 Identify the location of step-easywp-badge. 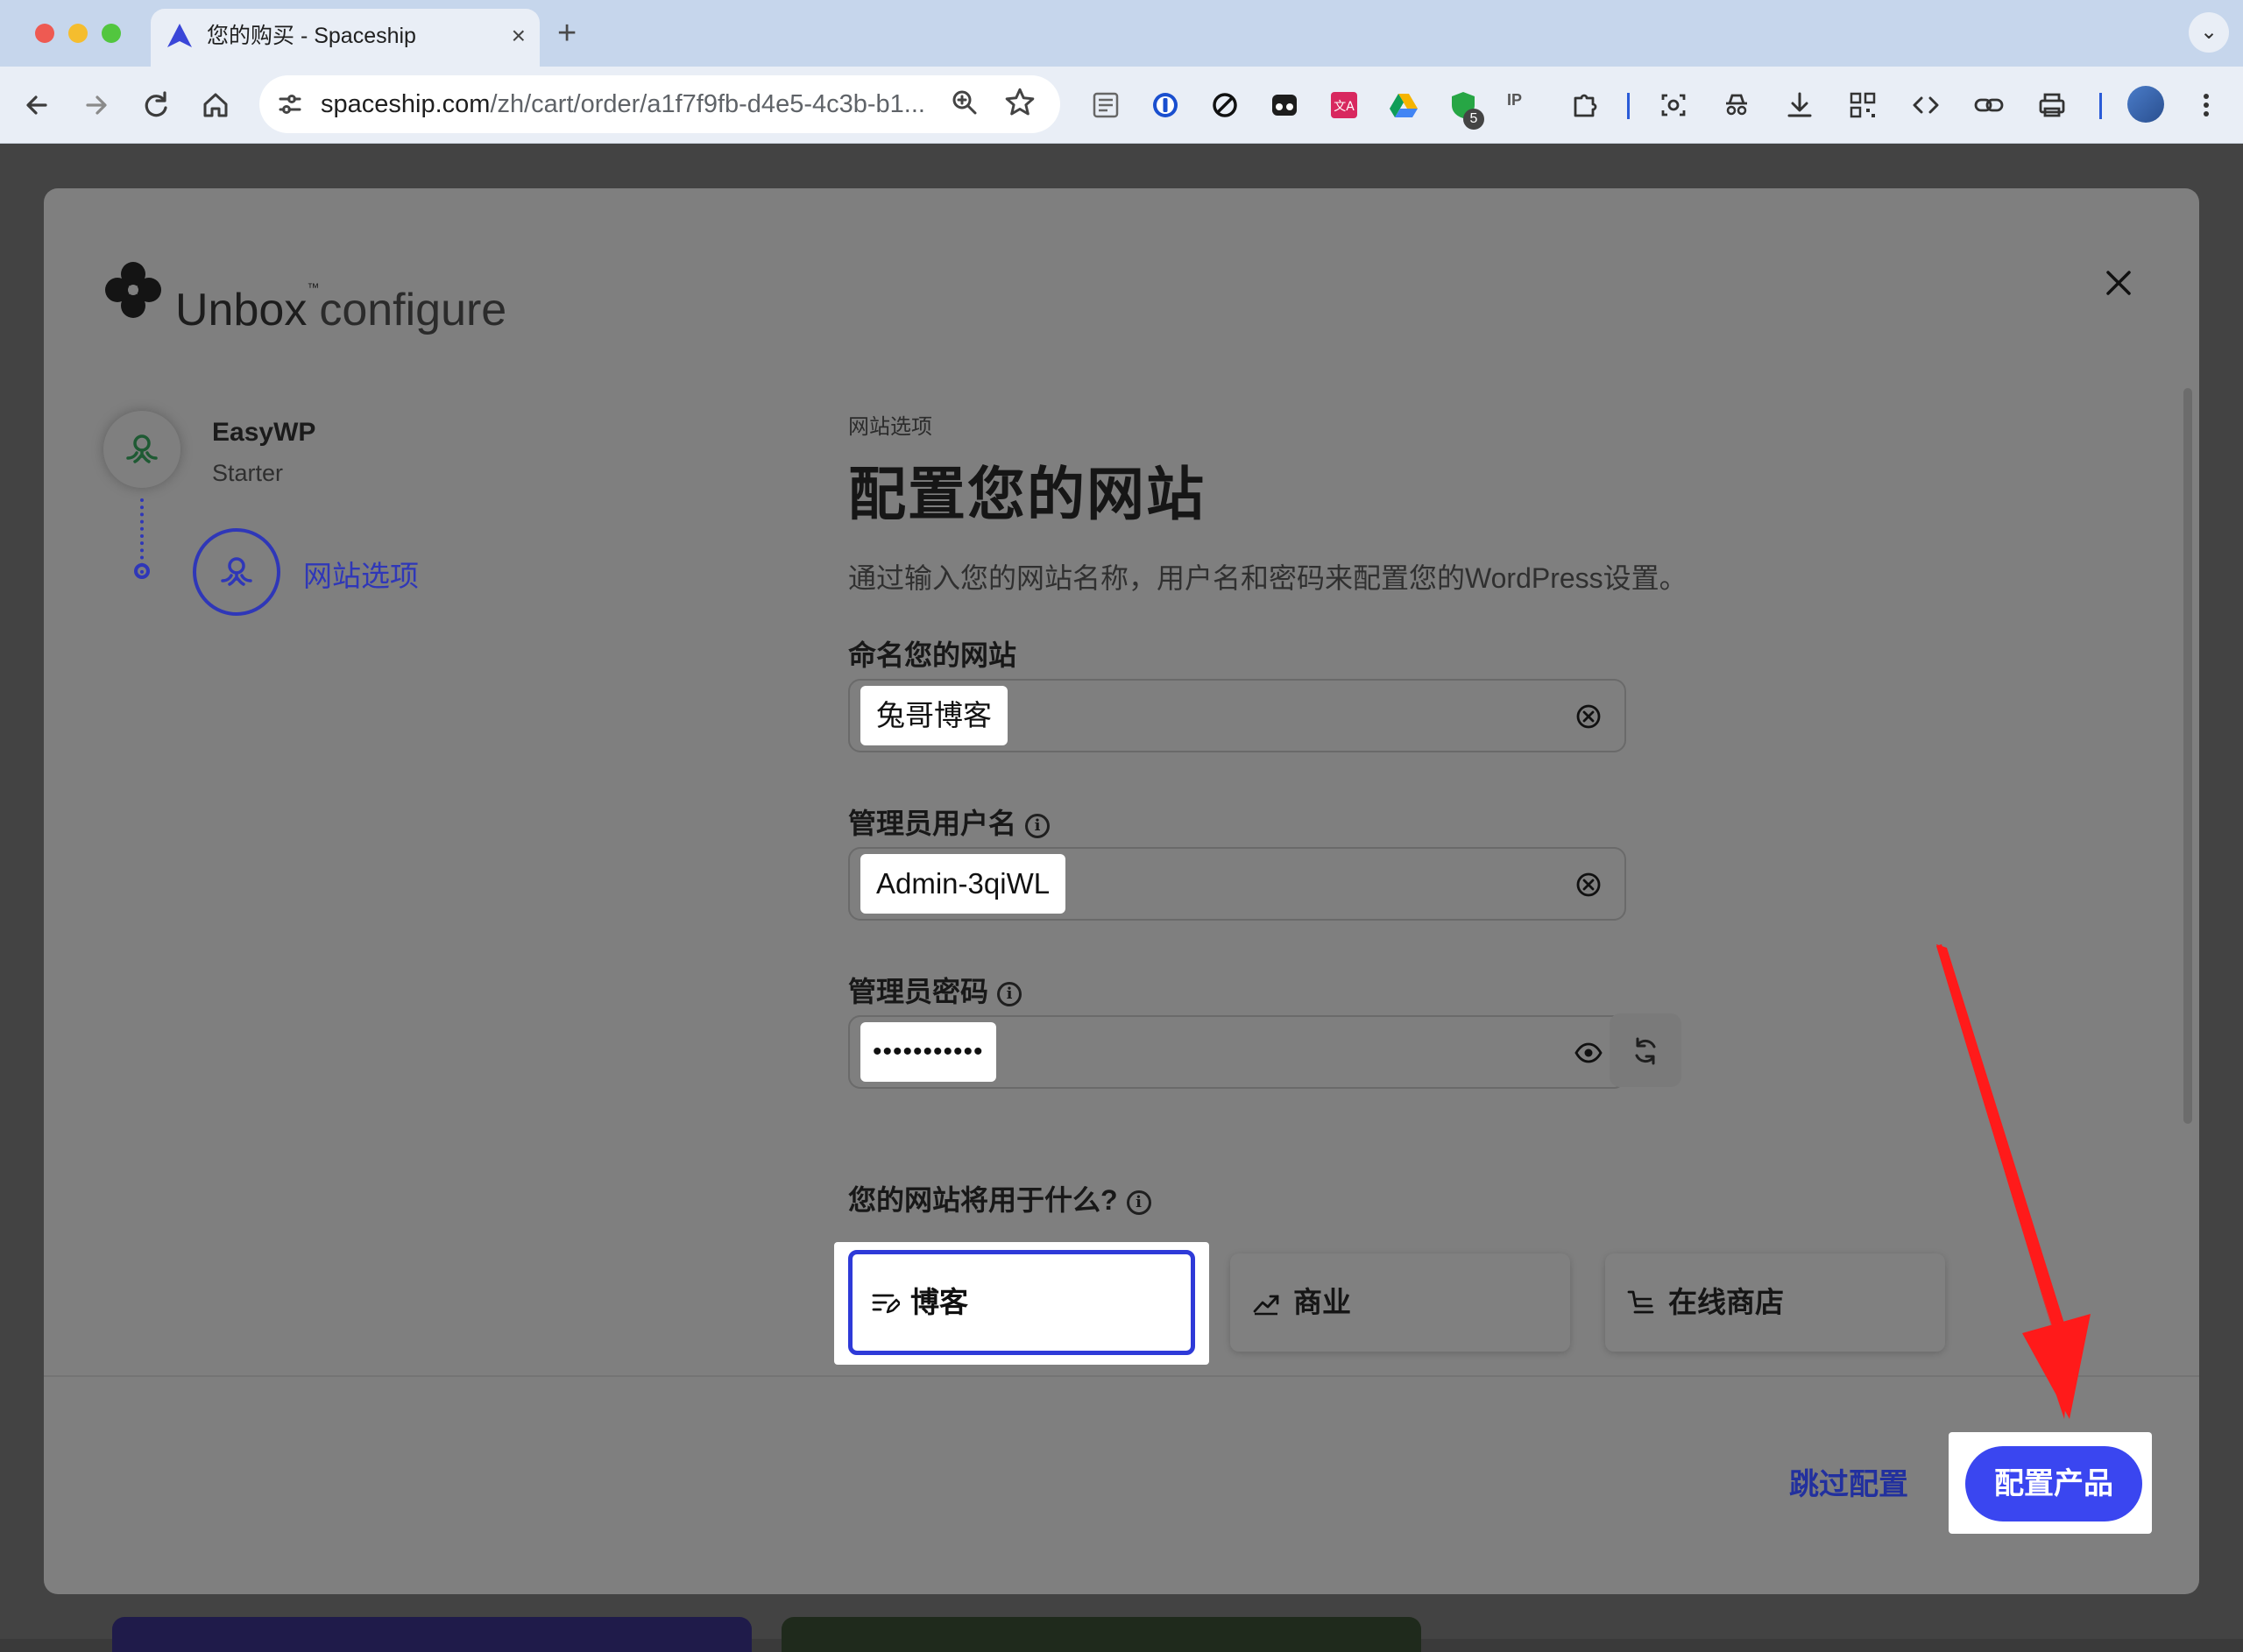
(141, 449).